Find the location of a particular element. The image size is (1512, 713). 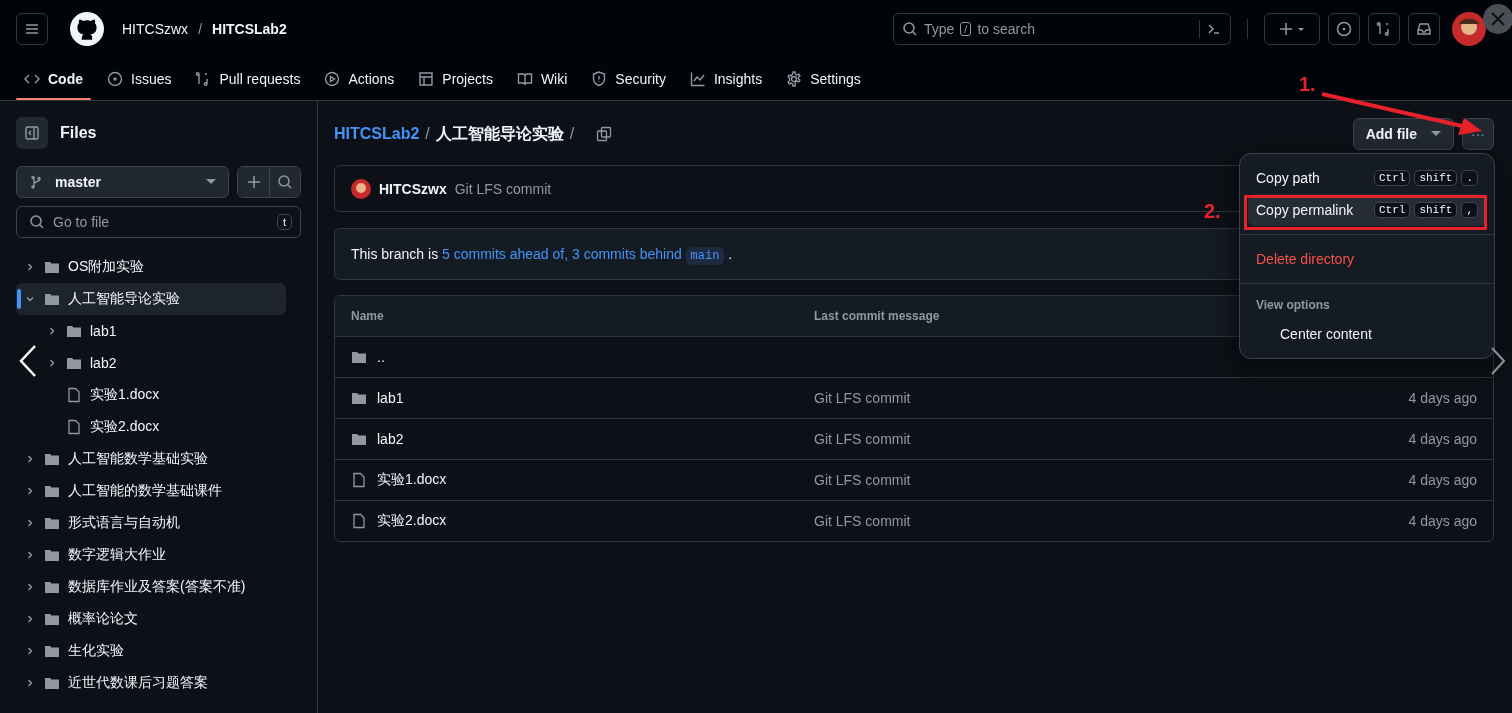

commits-behind-link: 3 commits behind is located at coordinates (627, 253).